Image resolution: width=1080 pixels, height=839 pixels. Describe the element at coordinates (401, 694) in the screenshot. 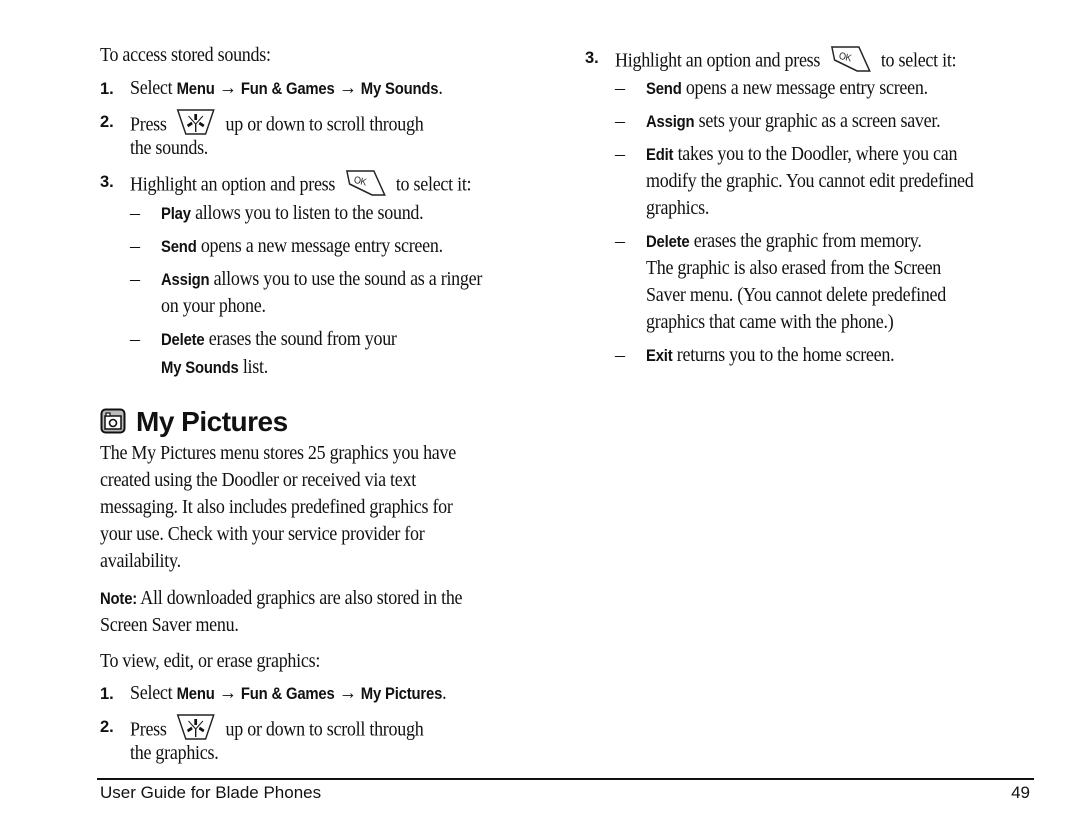

I see `my-pictures-label: My Pictures` at that location.